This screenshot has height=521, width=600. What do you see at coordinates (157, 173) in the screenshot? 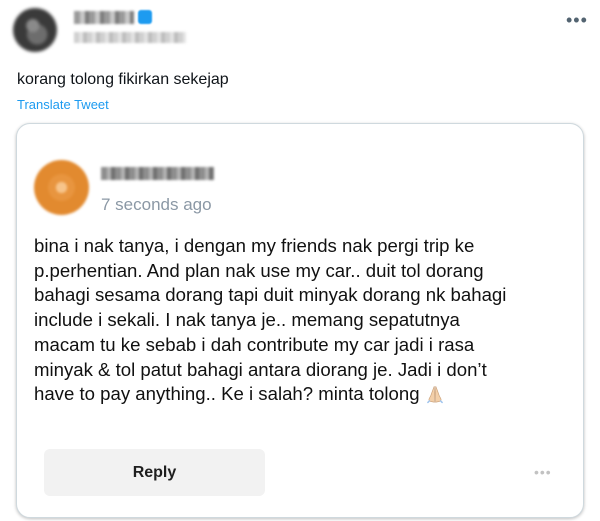
I see `poster-name-blurred` at bounding box center [157, 173].